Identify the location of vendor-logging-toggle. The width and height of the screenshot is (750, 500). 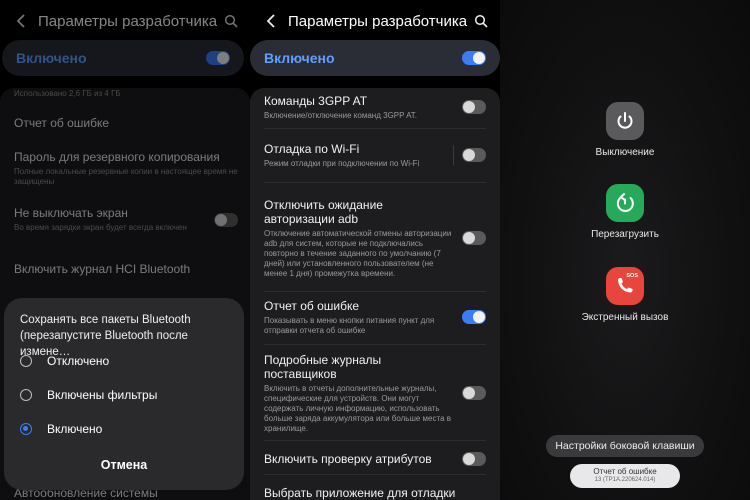
(474, 393).